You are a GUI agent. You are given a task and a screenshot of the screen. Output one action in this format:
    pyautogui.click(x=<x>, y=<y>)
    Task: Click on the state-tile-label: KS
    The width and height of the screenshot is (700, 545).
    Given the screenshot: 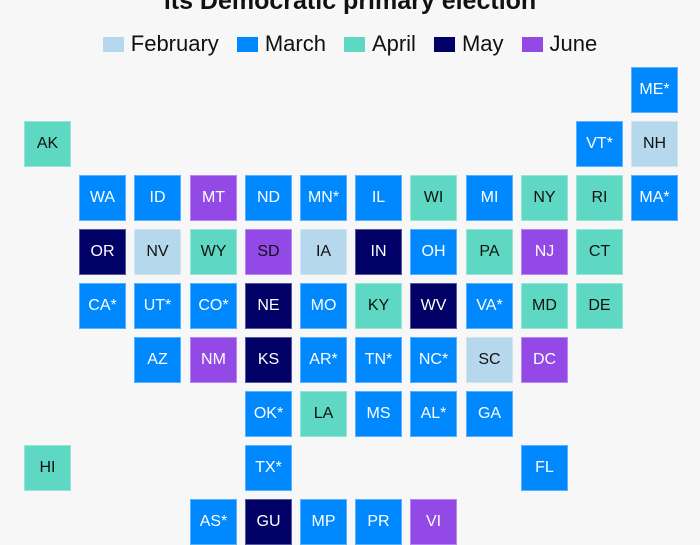 What is the action you would take?
    pyautogui.click(x=268, y=359)
    